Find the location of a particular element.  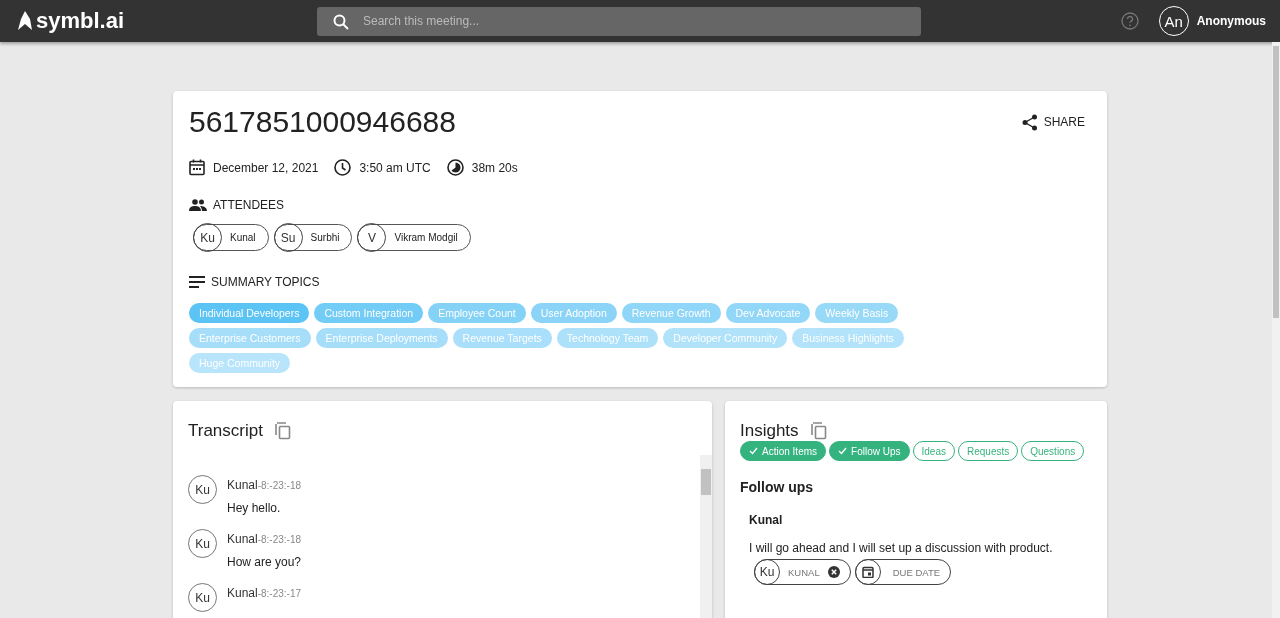

scrollbar is located at coordinates (706, 536).